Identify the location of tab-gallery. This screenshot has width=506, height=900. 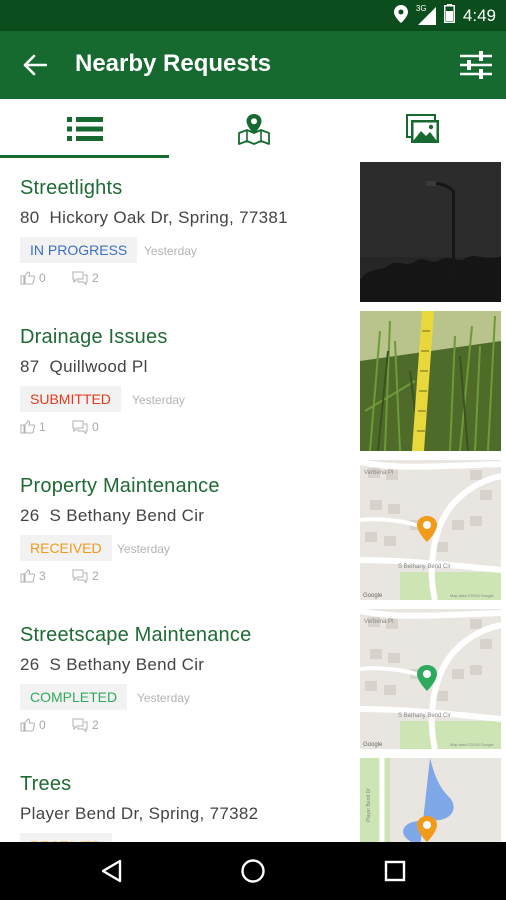
(422, 128).